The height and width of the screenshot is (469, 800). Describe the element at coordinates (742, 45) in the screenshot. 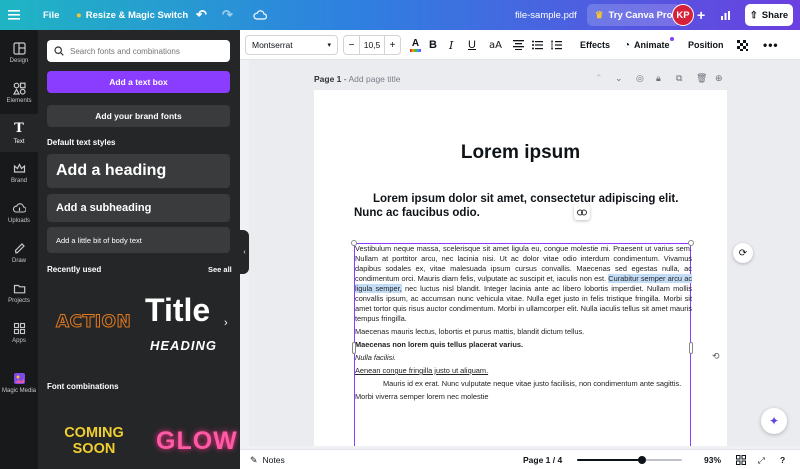

I see `transparency-icon` at that location.